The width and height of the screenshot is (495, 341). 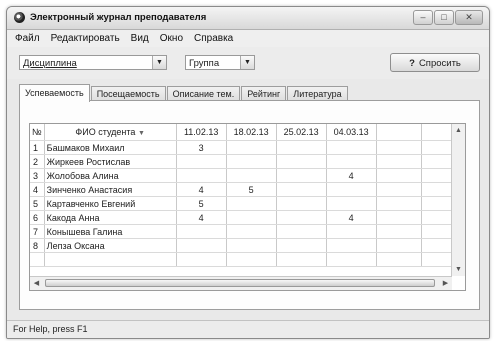 I want to click on column-header: 11.02.13, so click(x=201, y=132).